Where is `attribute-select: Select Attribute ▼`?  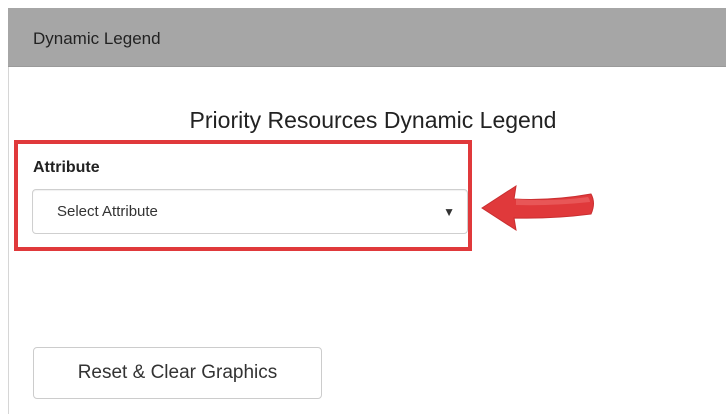
attribute-select: Select Attribute ▼ is located at coordinates (250, 211).